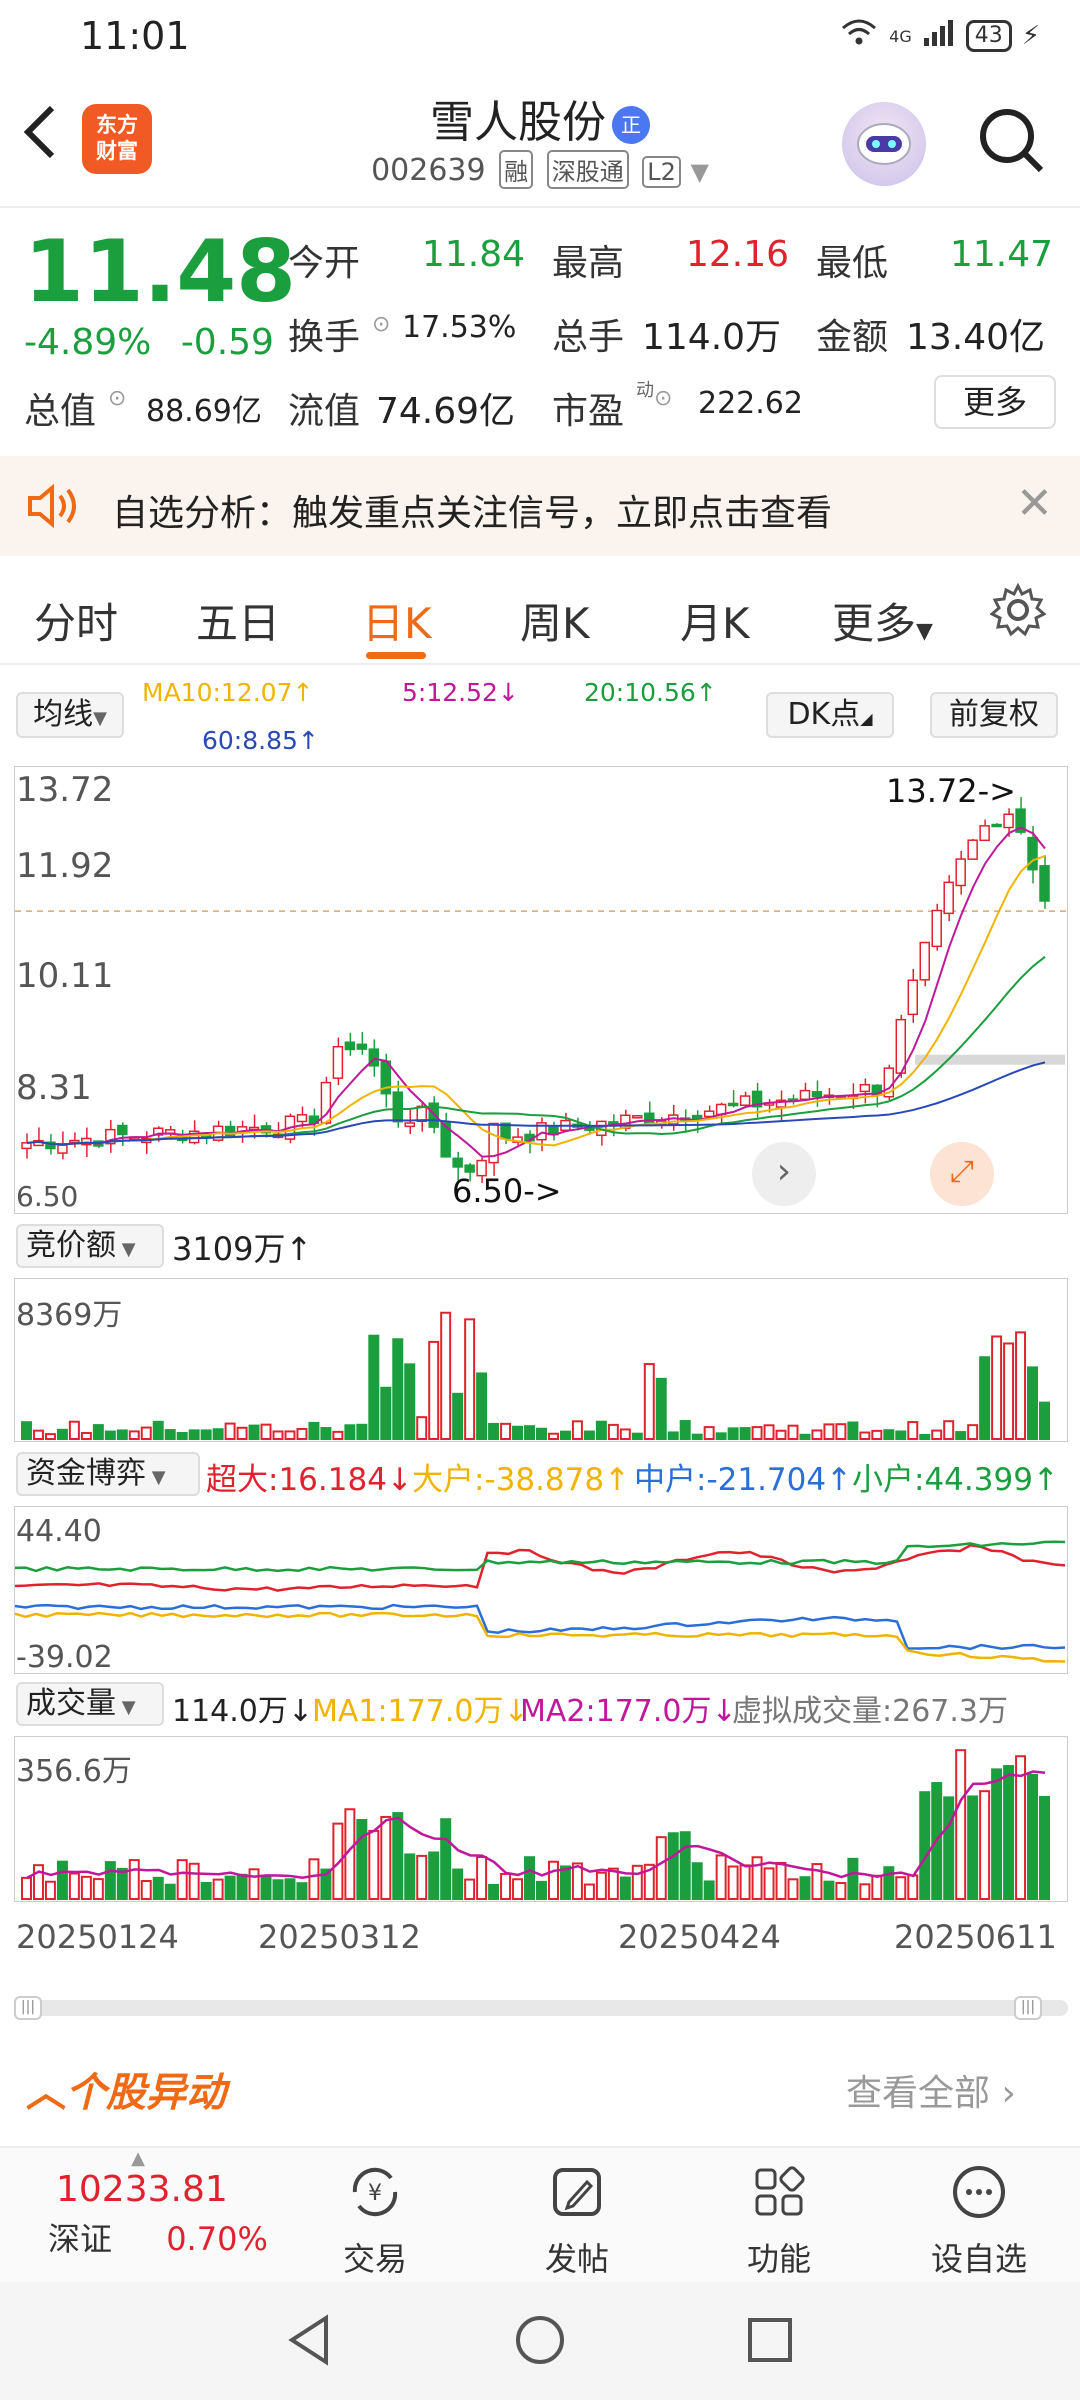 This screenshot has width=1080, height=2400. What do you see at coordinates (884, 144) in the screenshot?
I see `robot-avatar` at bounding box center [884, 144].